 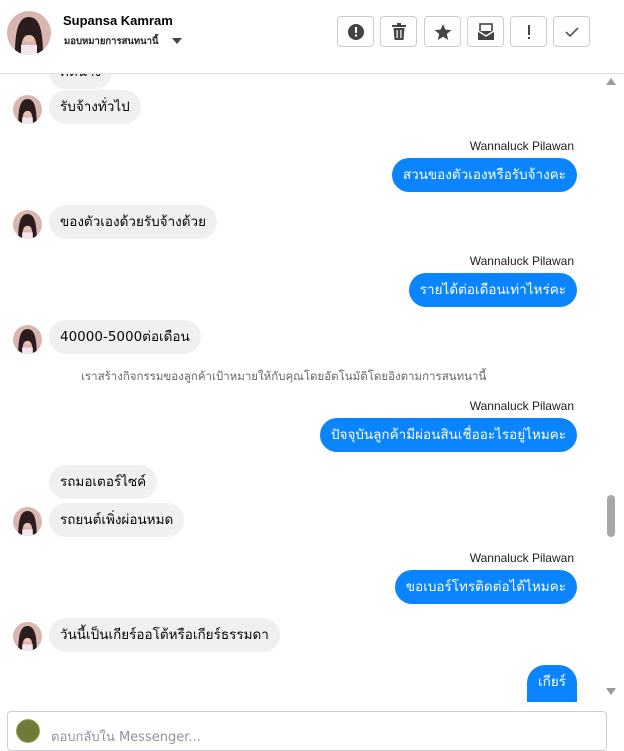 I want to click on message-incoming: คิดนาง, so click(x=81, y=81).